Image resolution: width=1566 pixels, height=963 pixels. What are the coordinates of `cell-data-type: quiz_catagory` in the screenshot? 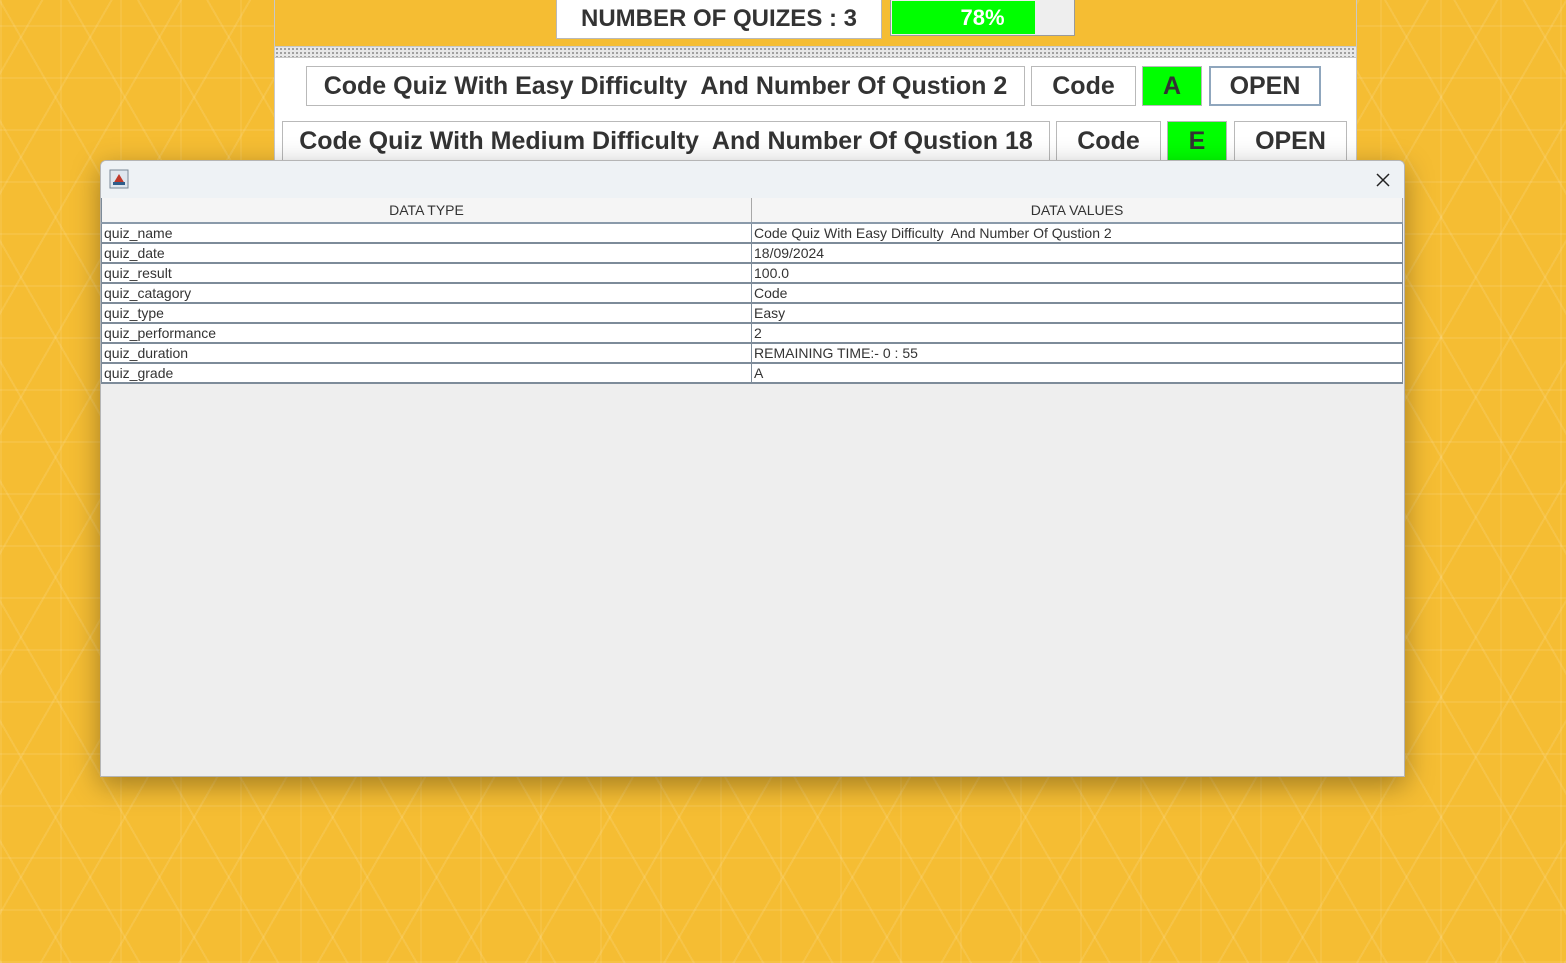 It's located at (426, 293).